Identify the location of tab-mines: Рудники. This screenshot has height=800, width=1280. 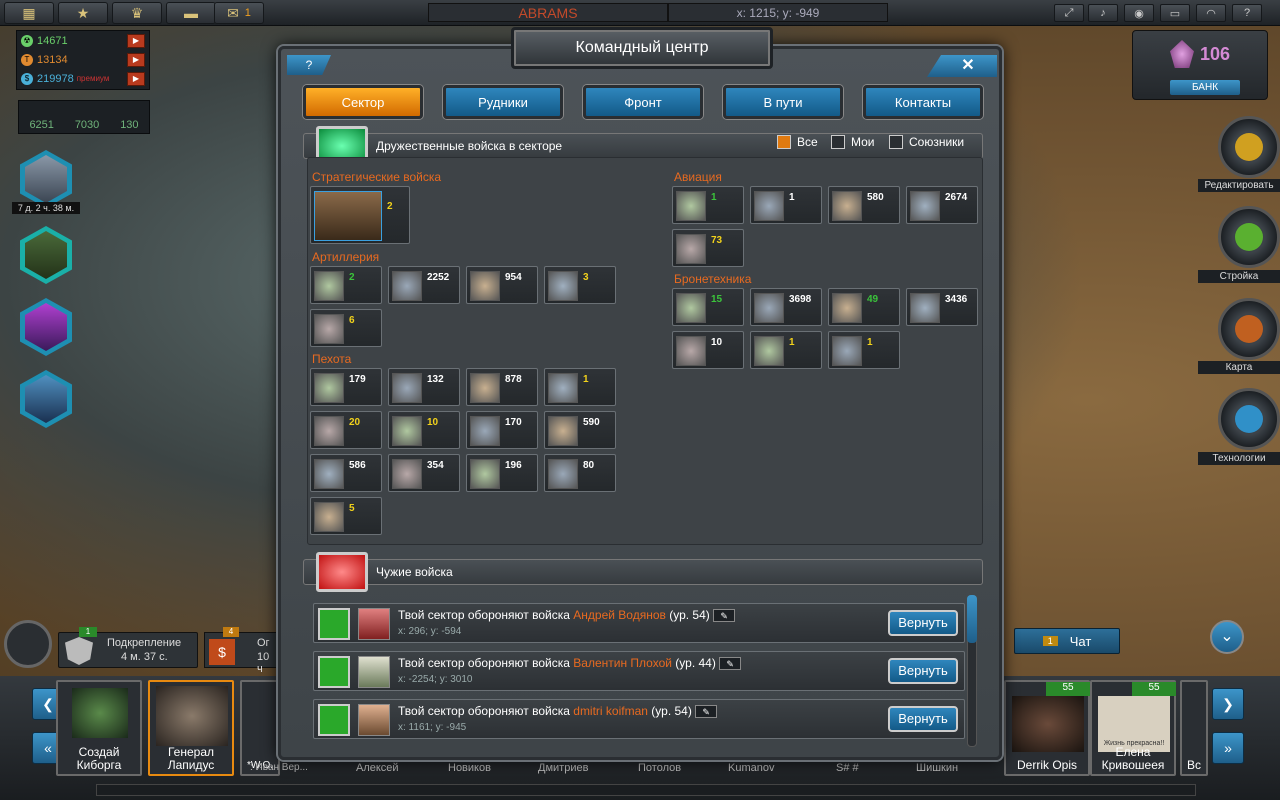
(503, 102).